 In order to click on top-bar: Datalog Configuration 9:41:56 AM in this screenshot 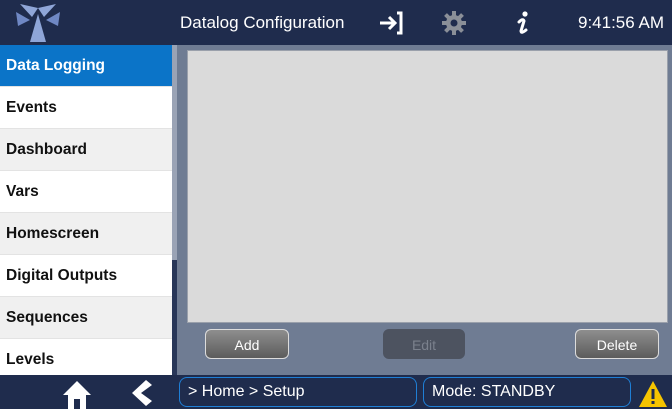, I will do `click(336, 22)`.